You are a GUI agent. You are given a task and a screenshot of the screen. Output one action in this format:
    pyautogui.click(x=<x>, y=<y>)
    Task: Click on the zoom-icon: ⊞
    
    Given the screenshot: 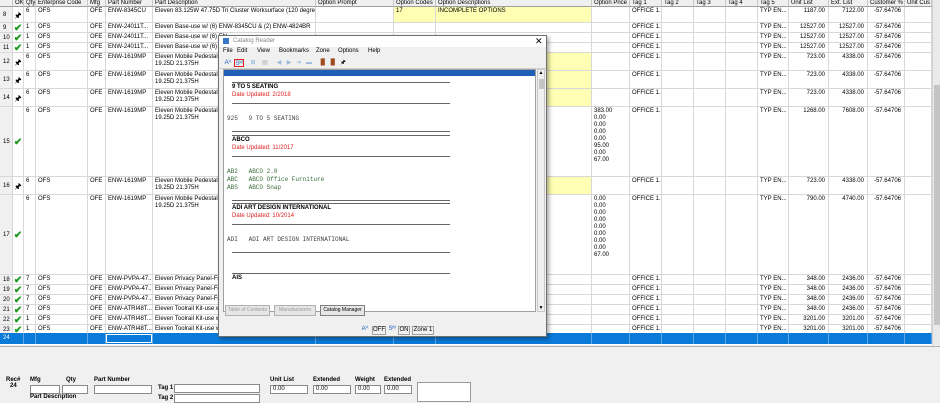 What is the action you would take?
    pyautogui.click(x=253, y=63)
    